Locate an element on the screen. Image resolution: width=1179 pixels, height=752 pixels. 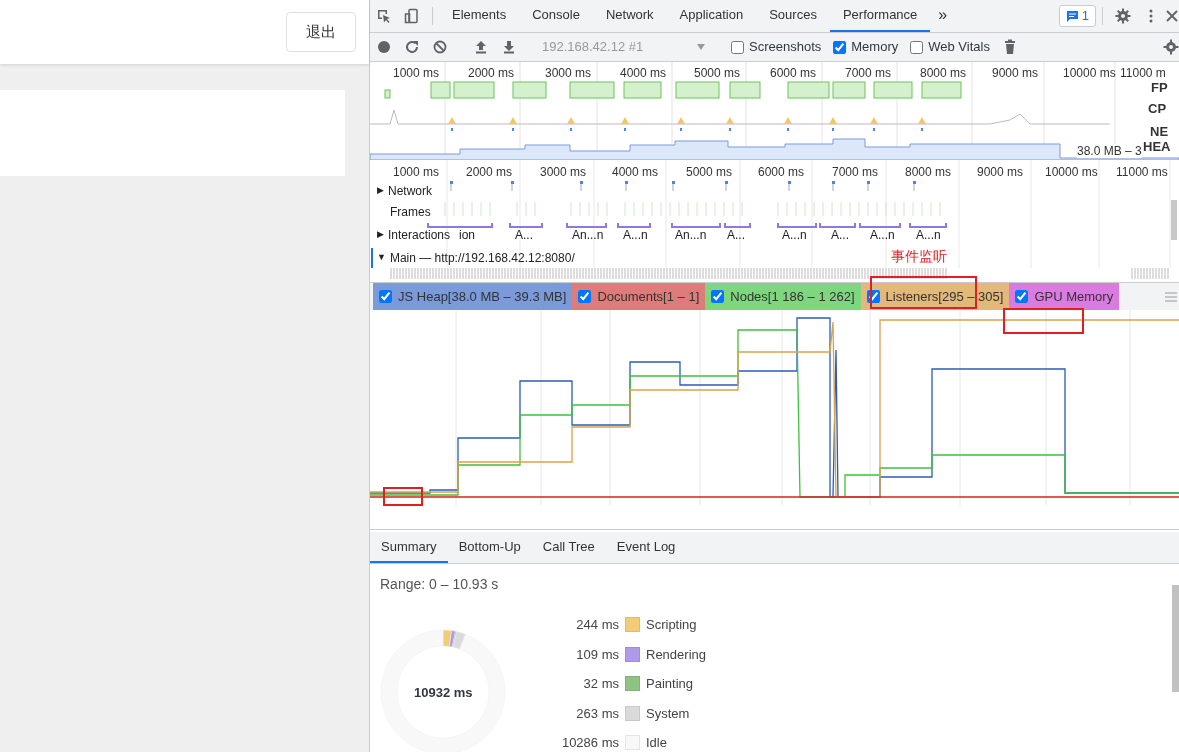
counter-toggle: GPU Memory is located at coordinates (1064, 296).